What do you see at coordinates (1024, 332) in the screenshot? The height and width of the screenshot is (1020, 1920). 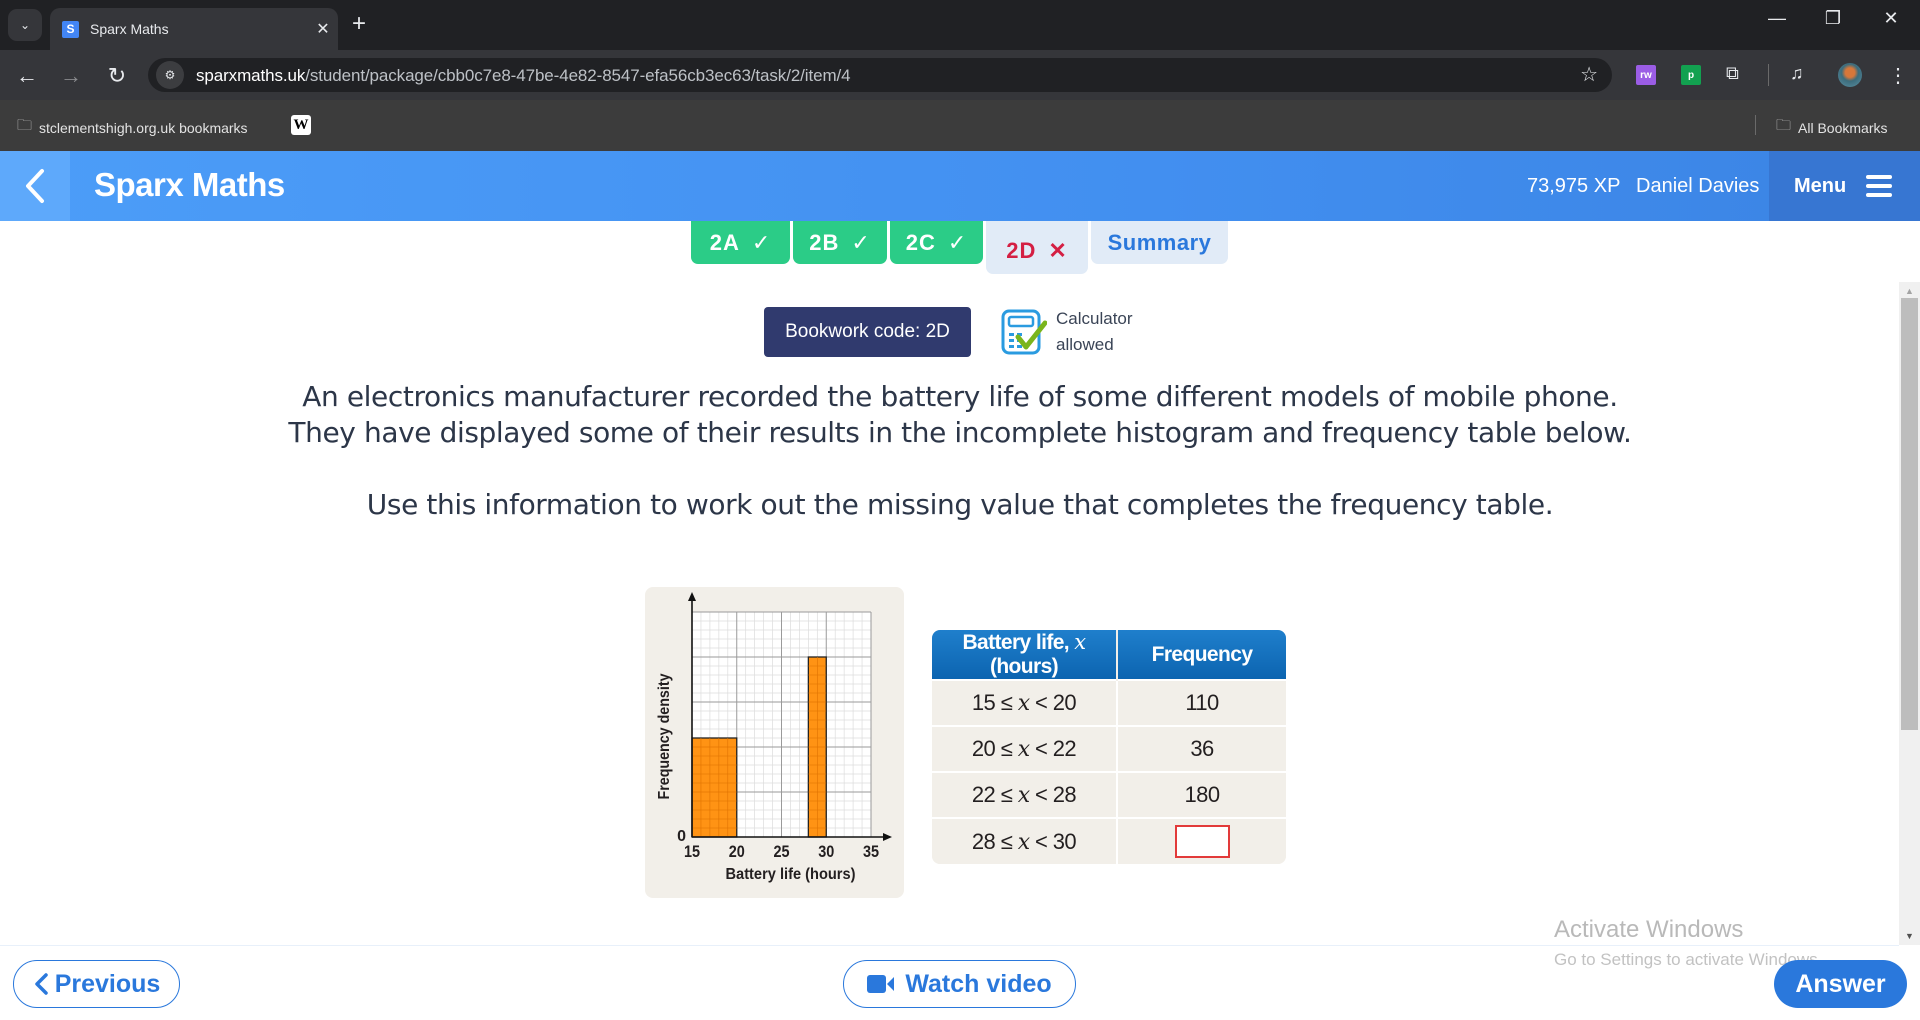 I see `calculator-allowed-icon` at bounding box center [1024, 332].